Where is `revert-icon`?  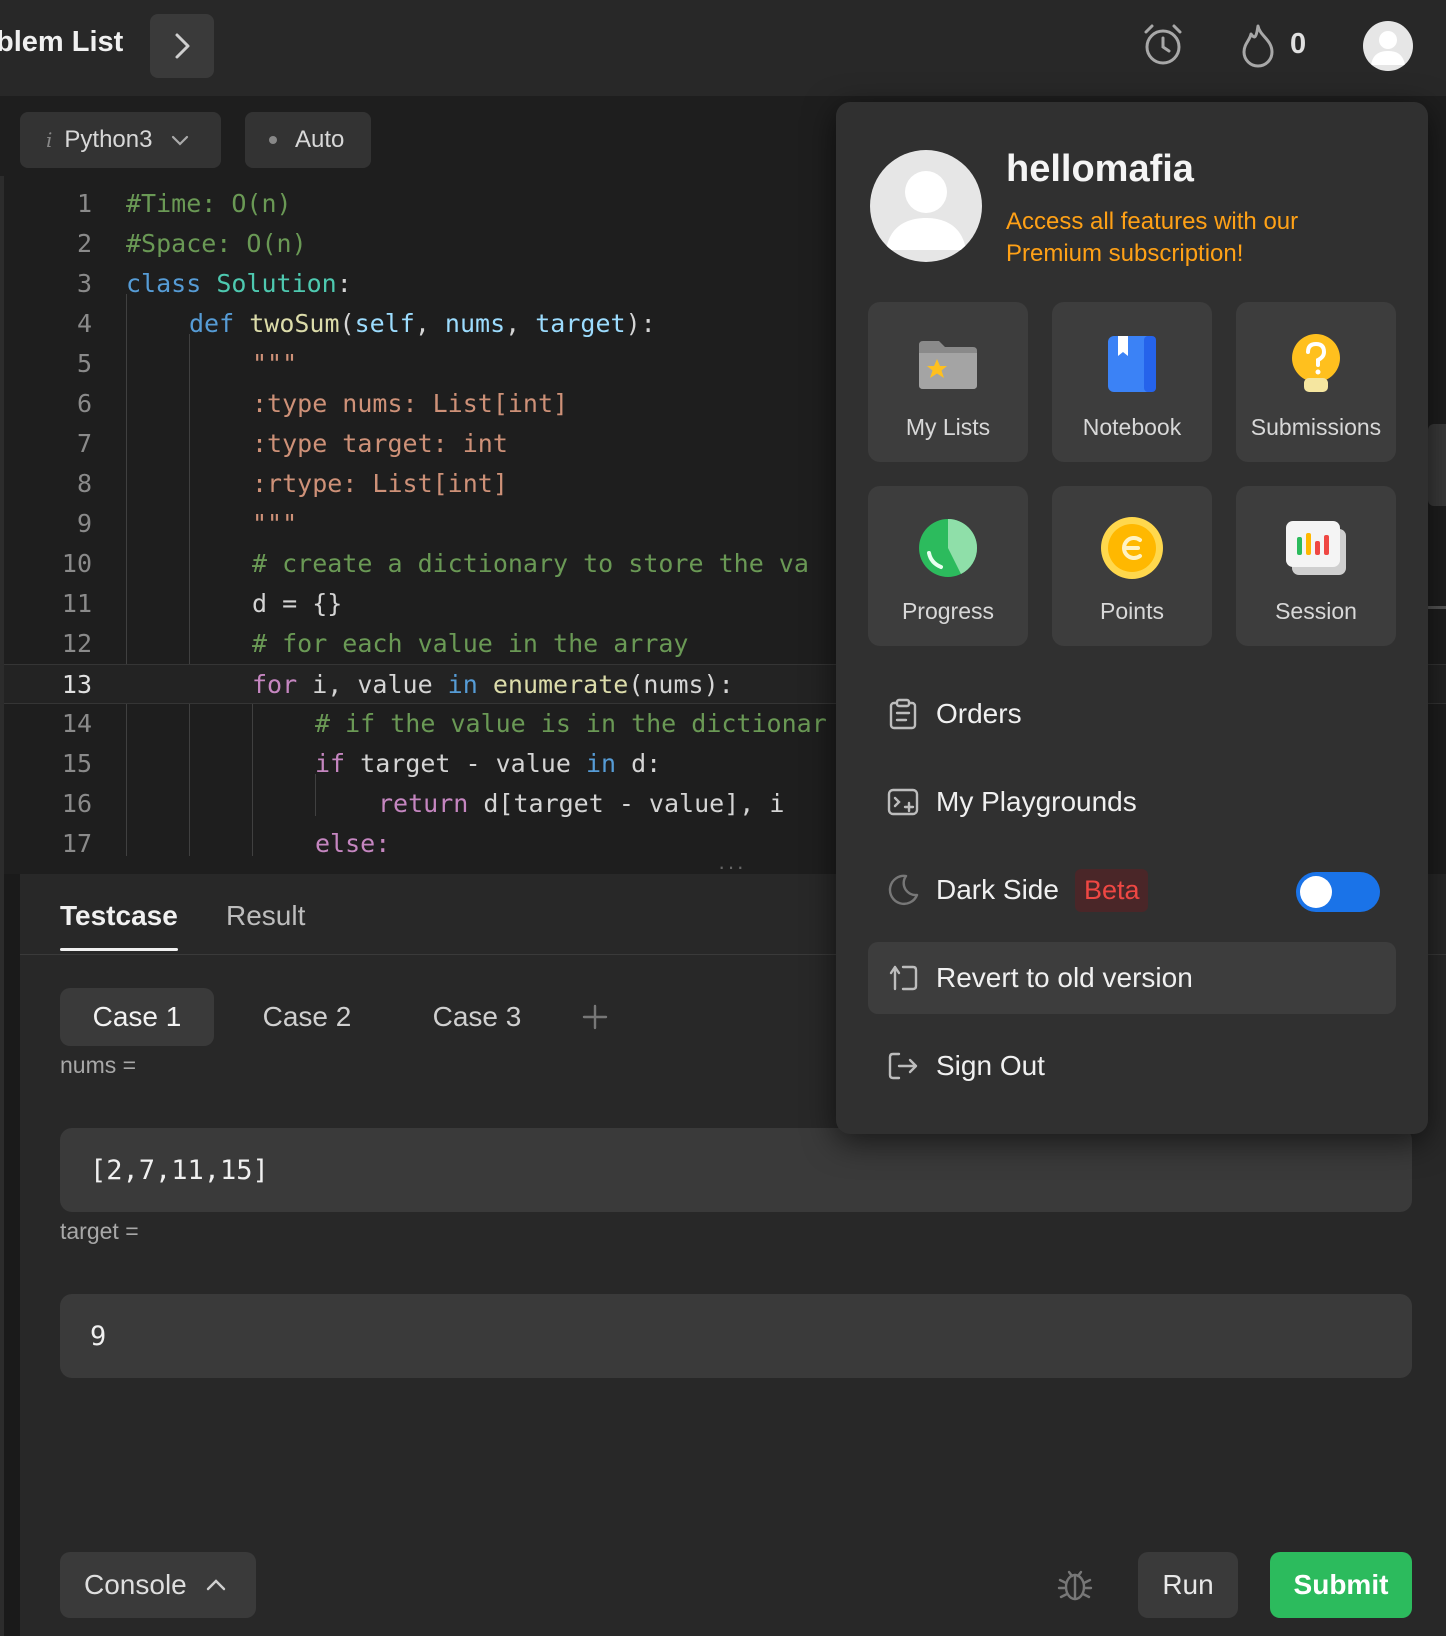 revert-icon is located at coordinates (903, 978).